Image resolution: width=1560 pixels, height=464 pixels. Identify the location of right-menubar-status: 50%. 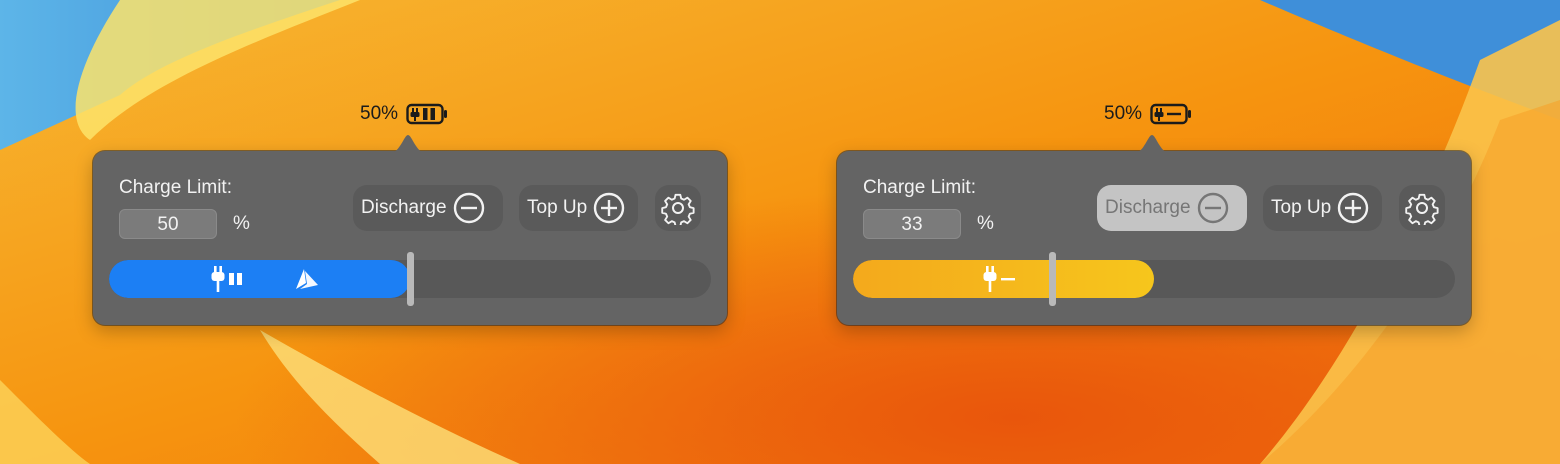
(1148, 114).